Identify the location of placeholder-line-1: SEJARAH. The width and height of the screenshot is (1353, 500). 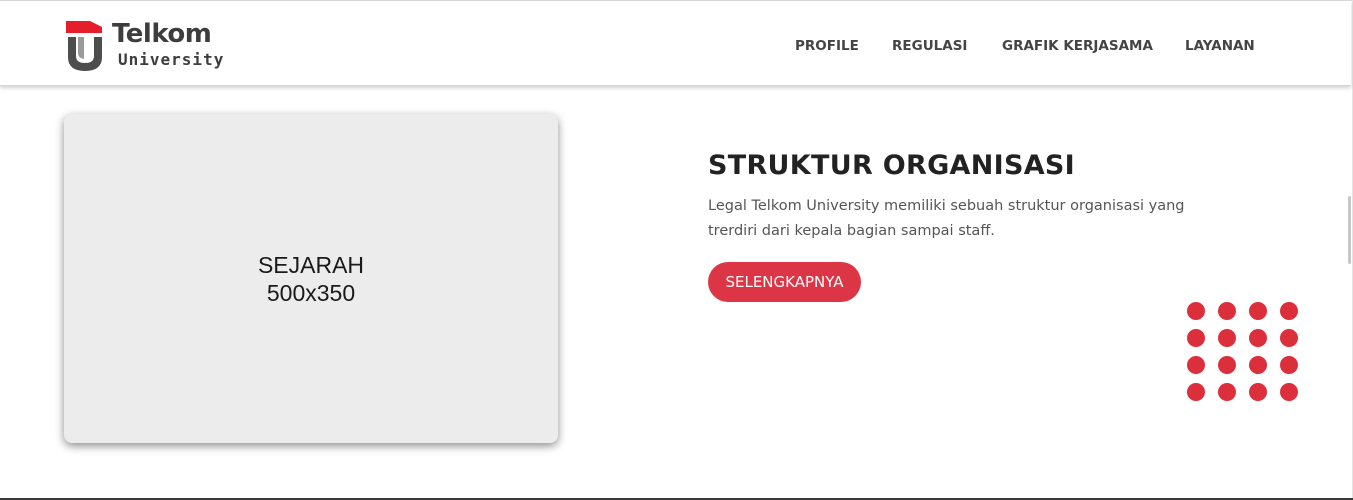
(311, 265).